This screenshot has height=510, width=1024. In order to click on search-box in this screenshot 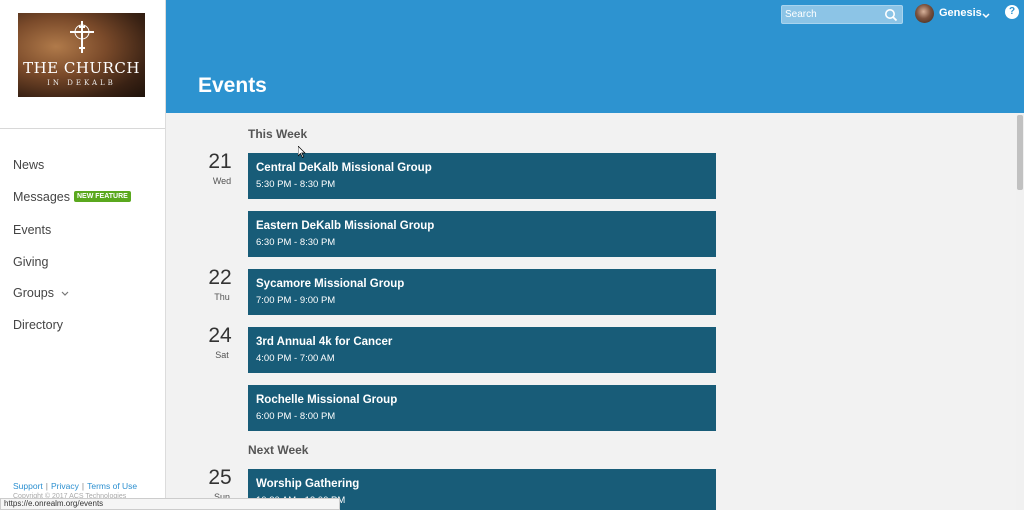, I will do `click(842, 14)`.